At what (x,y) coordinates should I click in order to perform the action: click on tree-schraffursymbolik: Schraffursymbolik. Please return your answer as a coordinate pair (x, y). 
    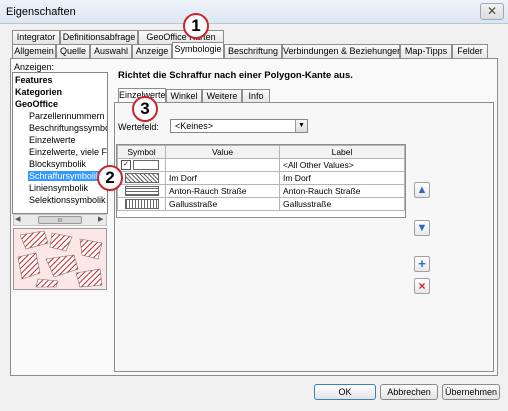
    Looking at the image, I should click on (65, 176).